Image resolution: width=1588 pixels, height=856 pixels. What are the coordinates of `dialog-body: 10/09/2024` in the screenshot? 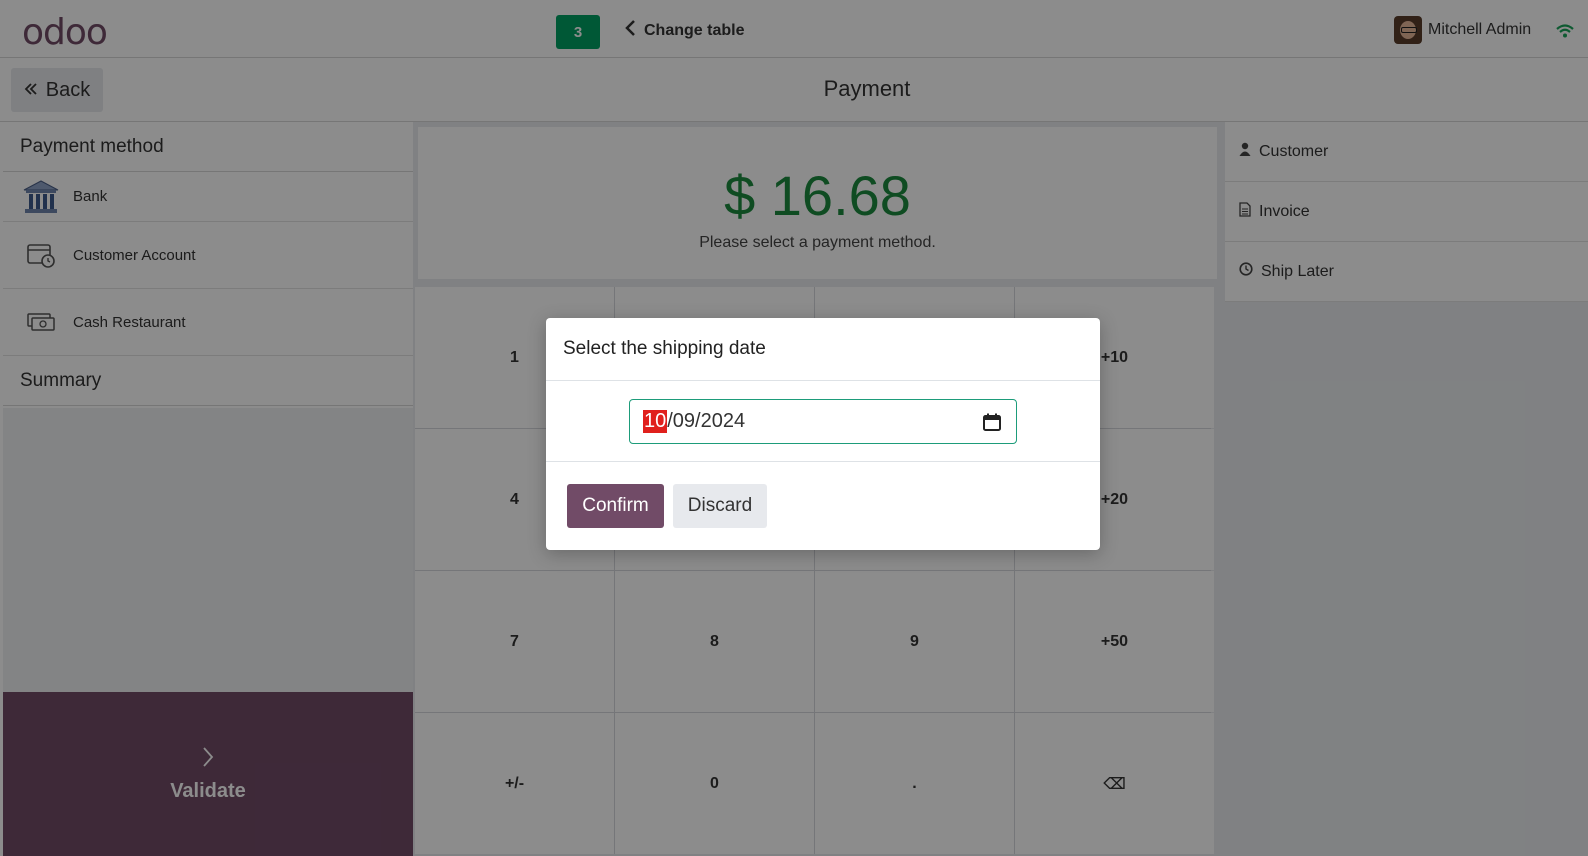 It's located at (823, 421).